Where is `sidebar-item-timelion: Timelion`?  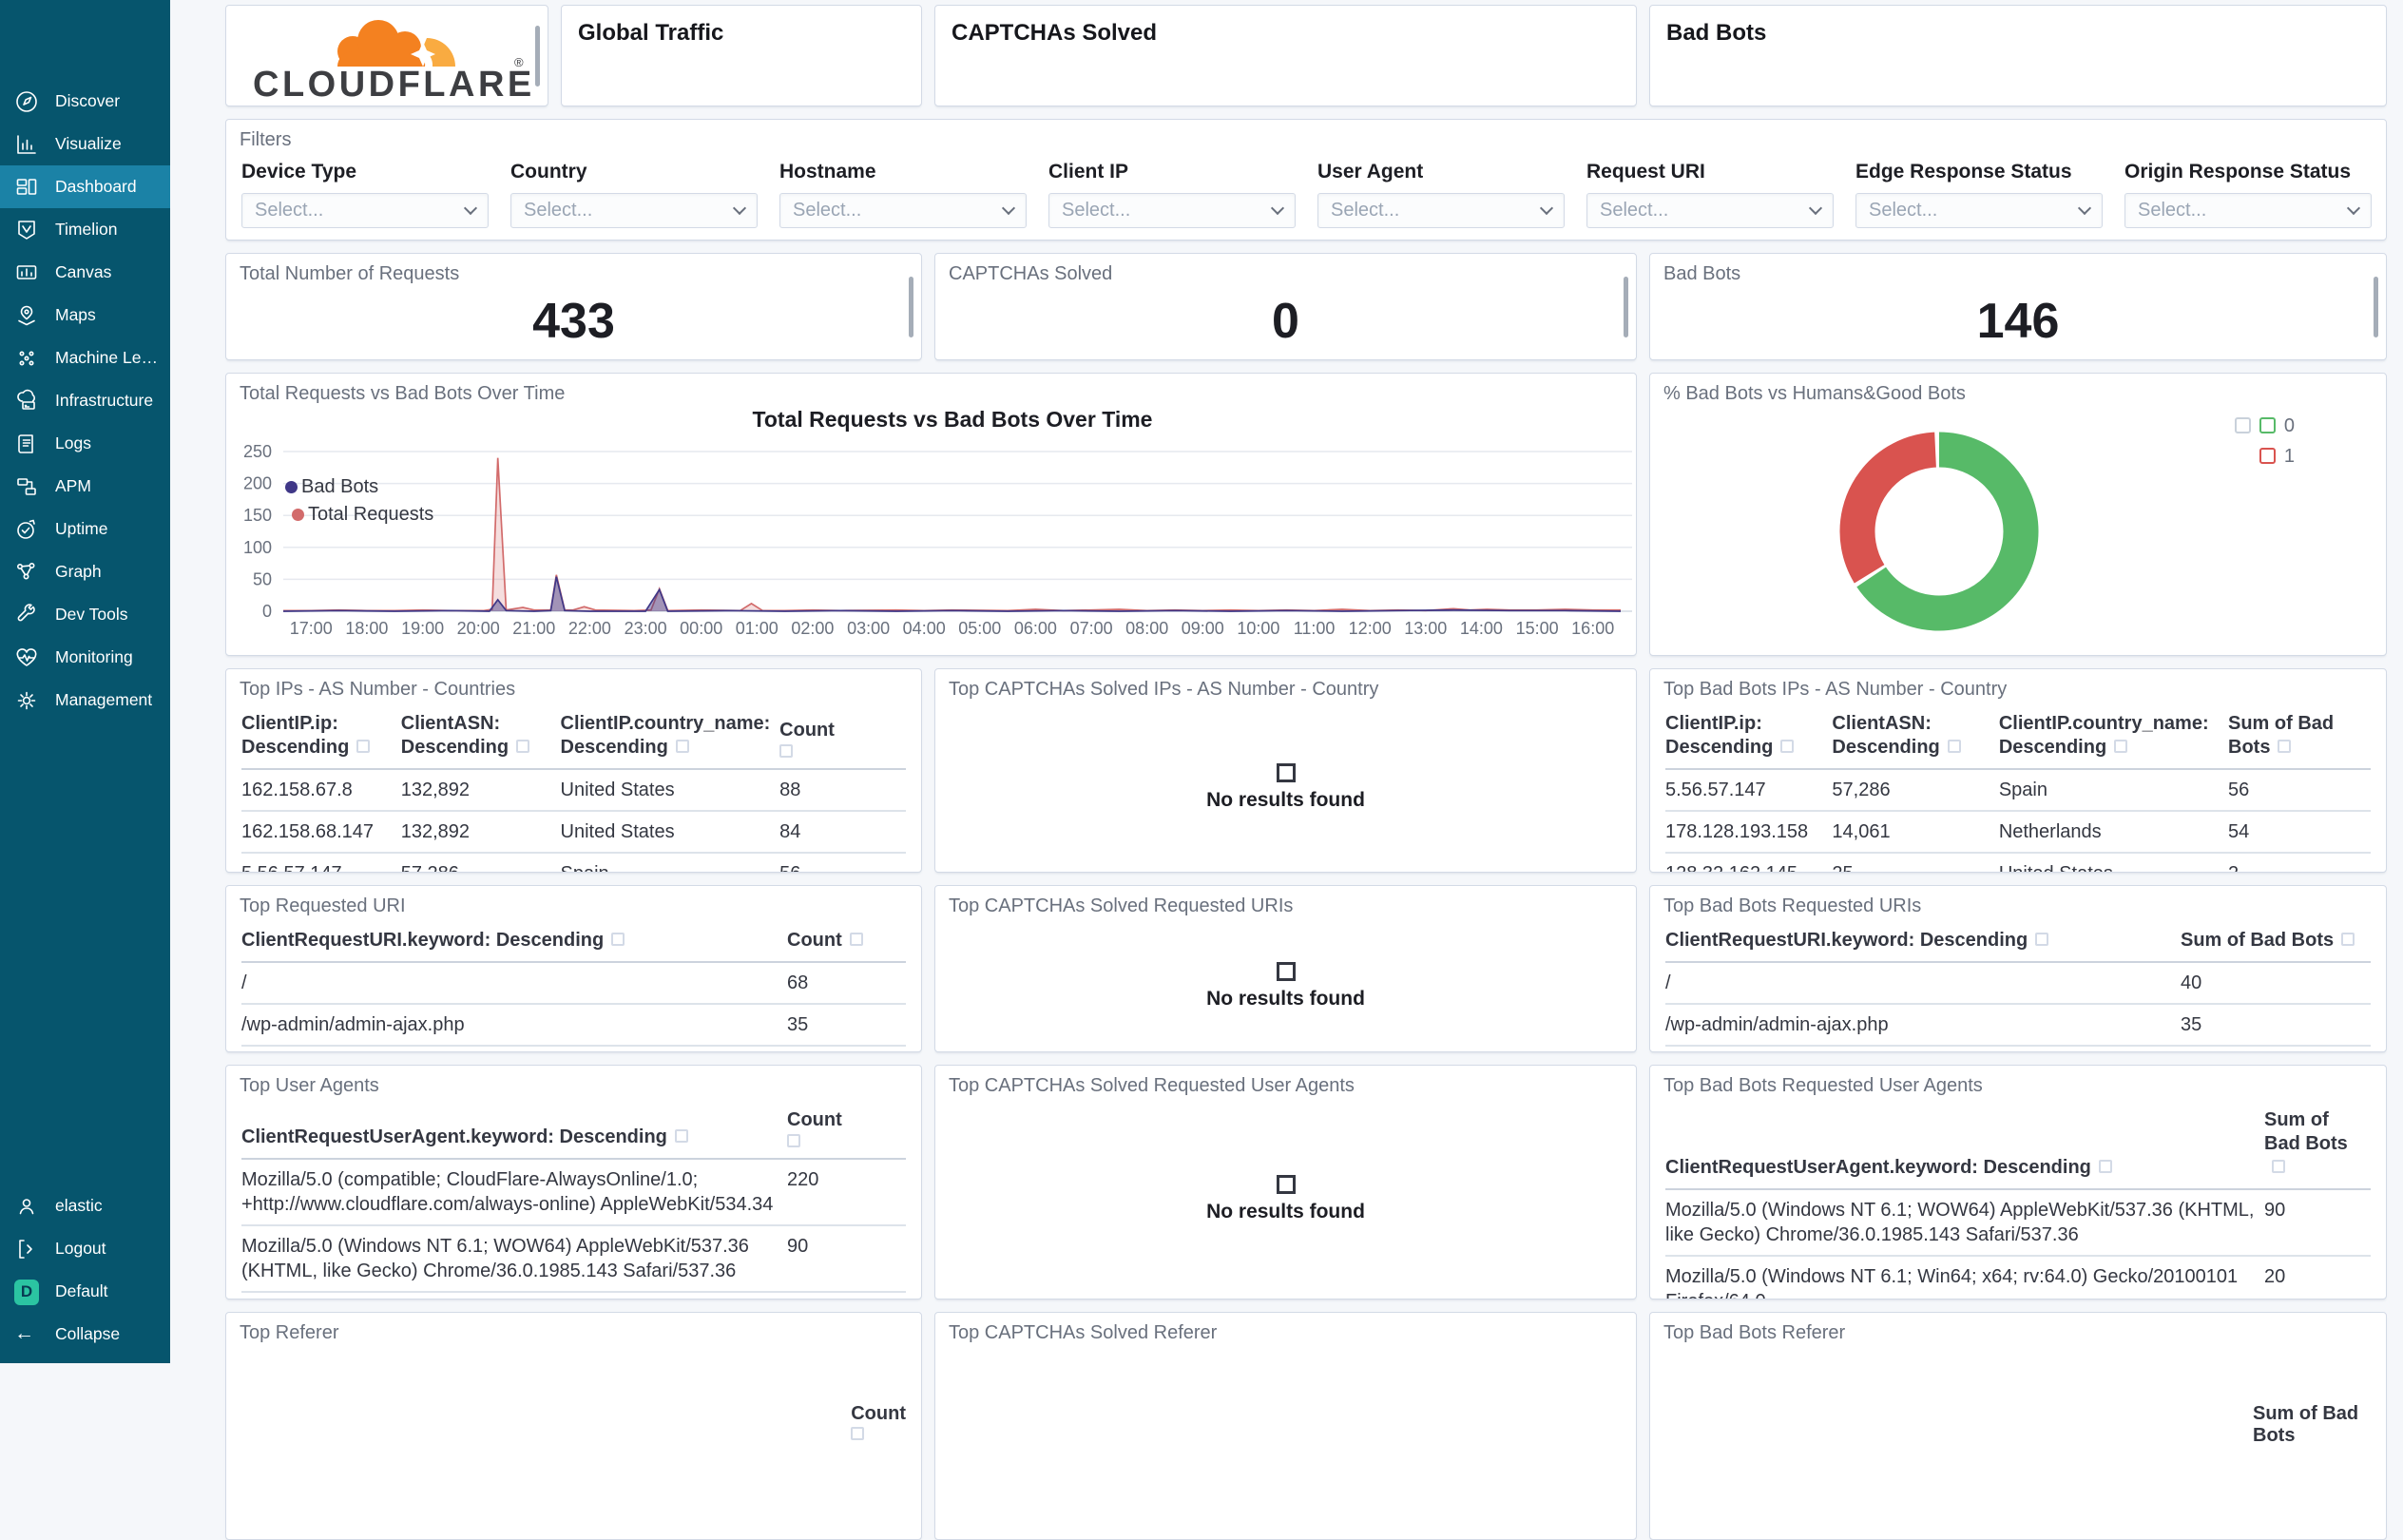 sidebar-item-timelion: Timelion is located at coordinates (85, 229).